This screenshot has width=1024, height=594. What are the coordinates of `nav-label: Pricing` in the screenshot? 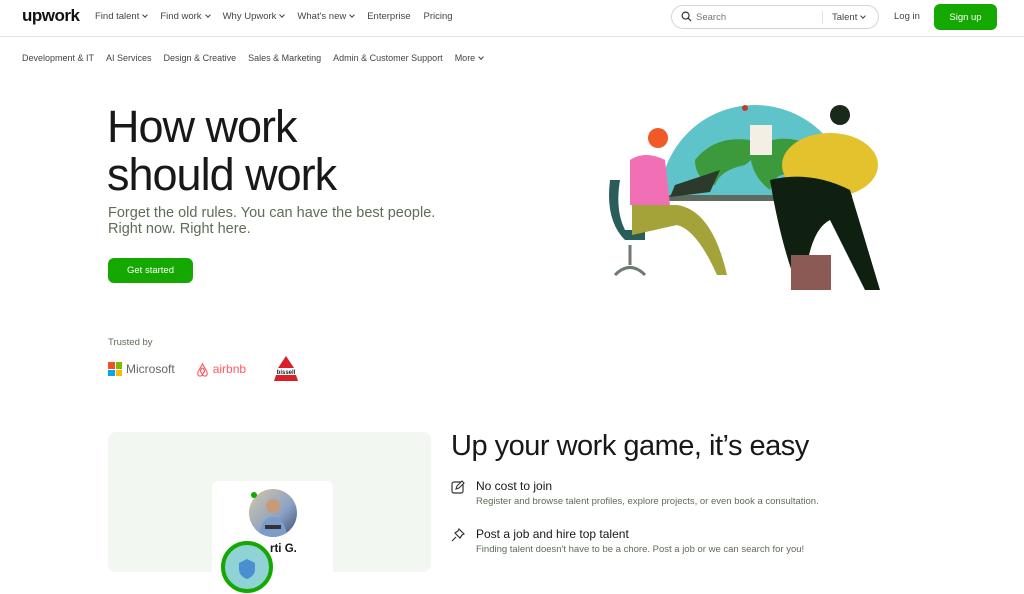 It's located at (438, 16).